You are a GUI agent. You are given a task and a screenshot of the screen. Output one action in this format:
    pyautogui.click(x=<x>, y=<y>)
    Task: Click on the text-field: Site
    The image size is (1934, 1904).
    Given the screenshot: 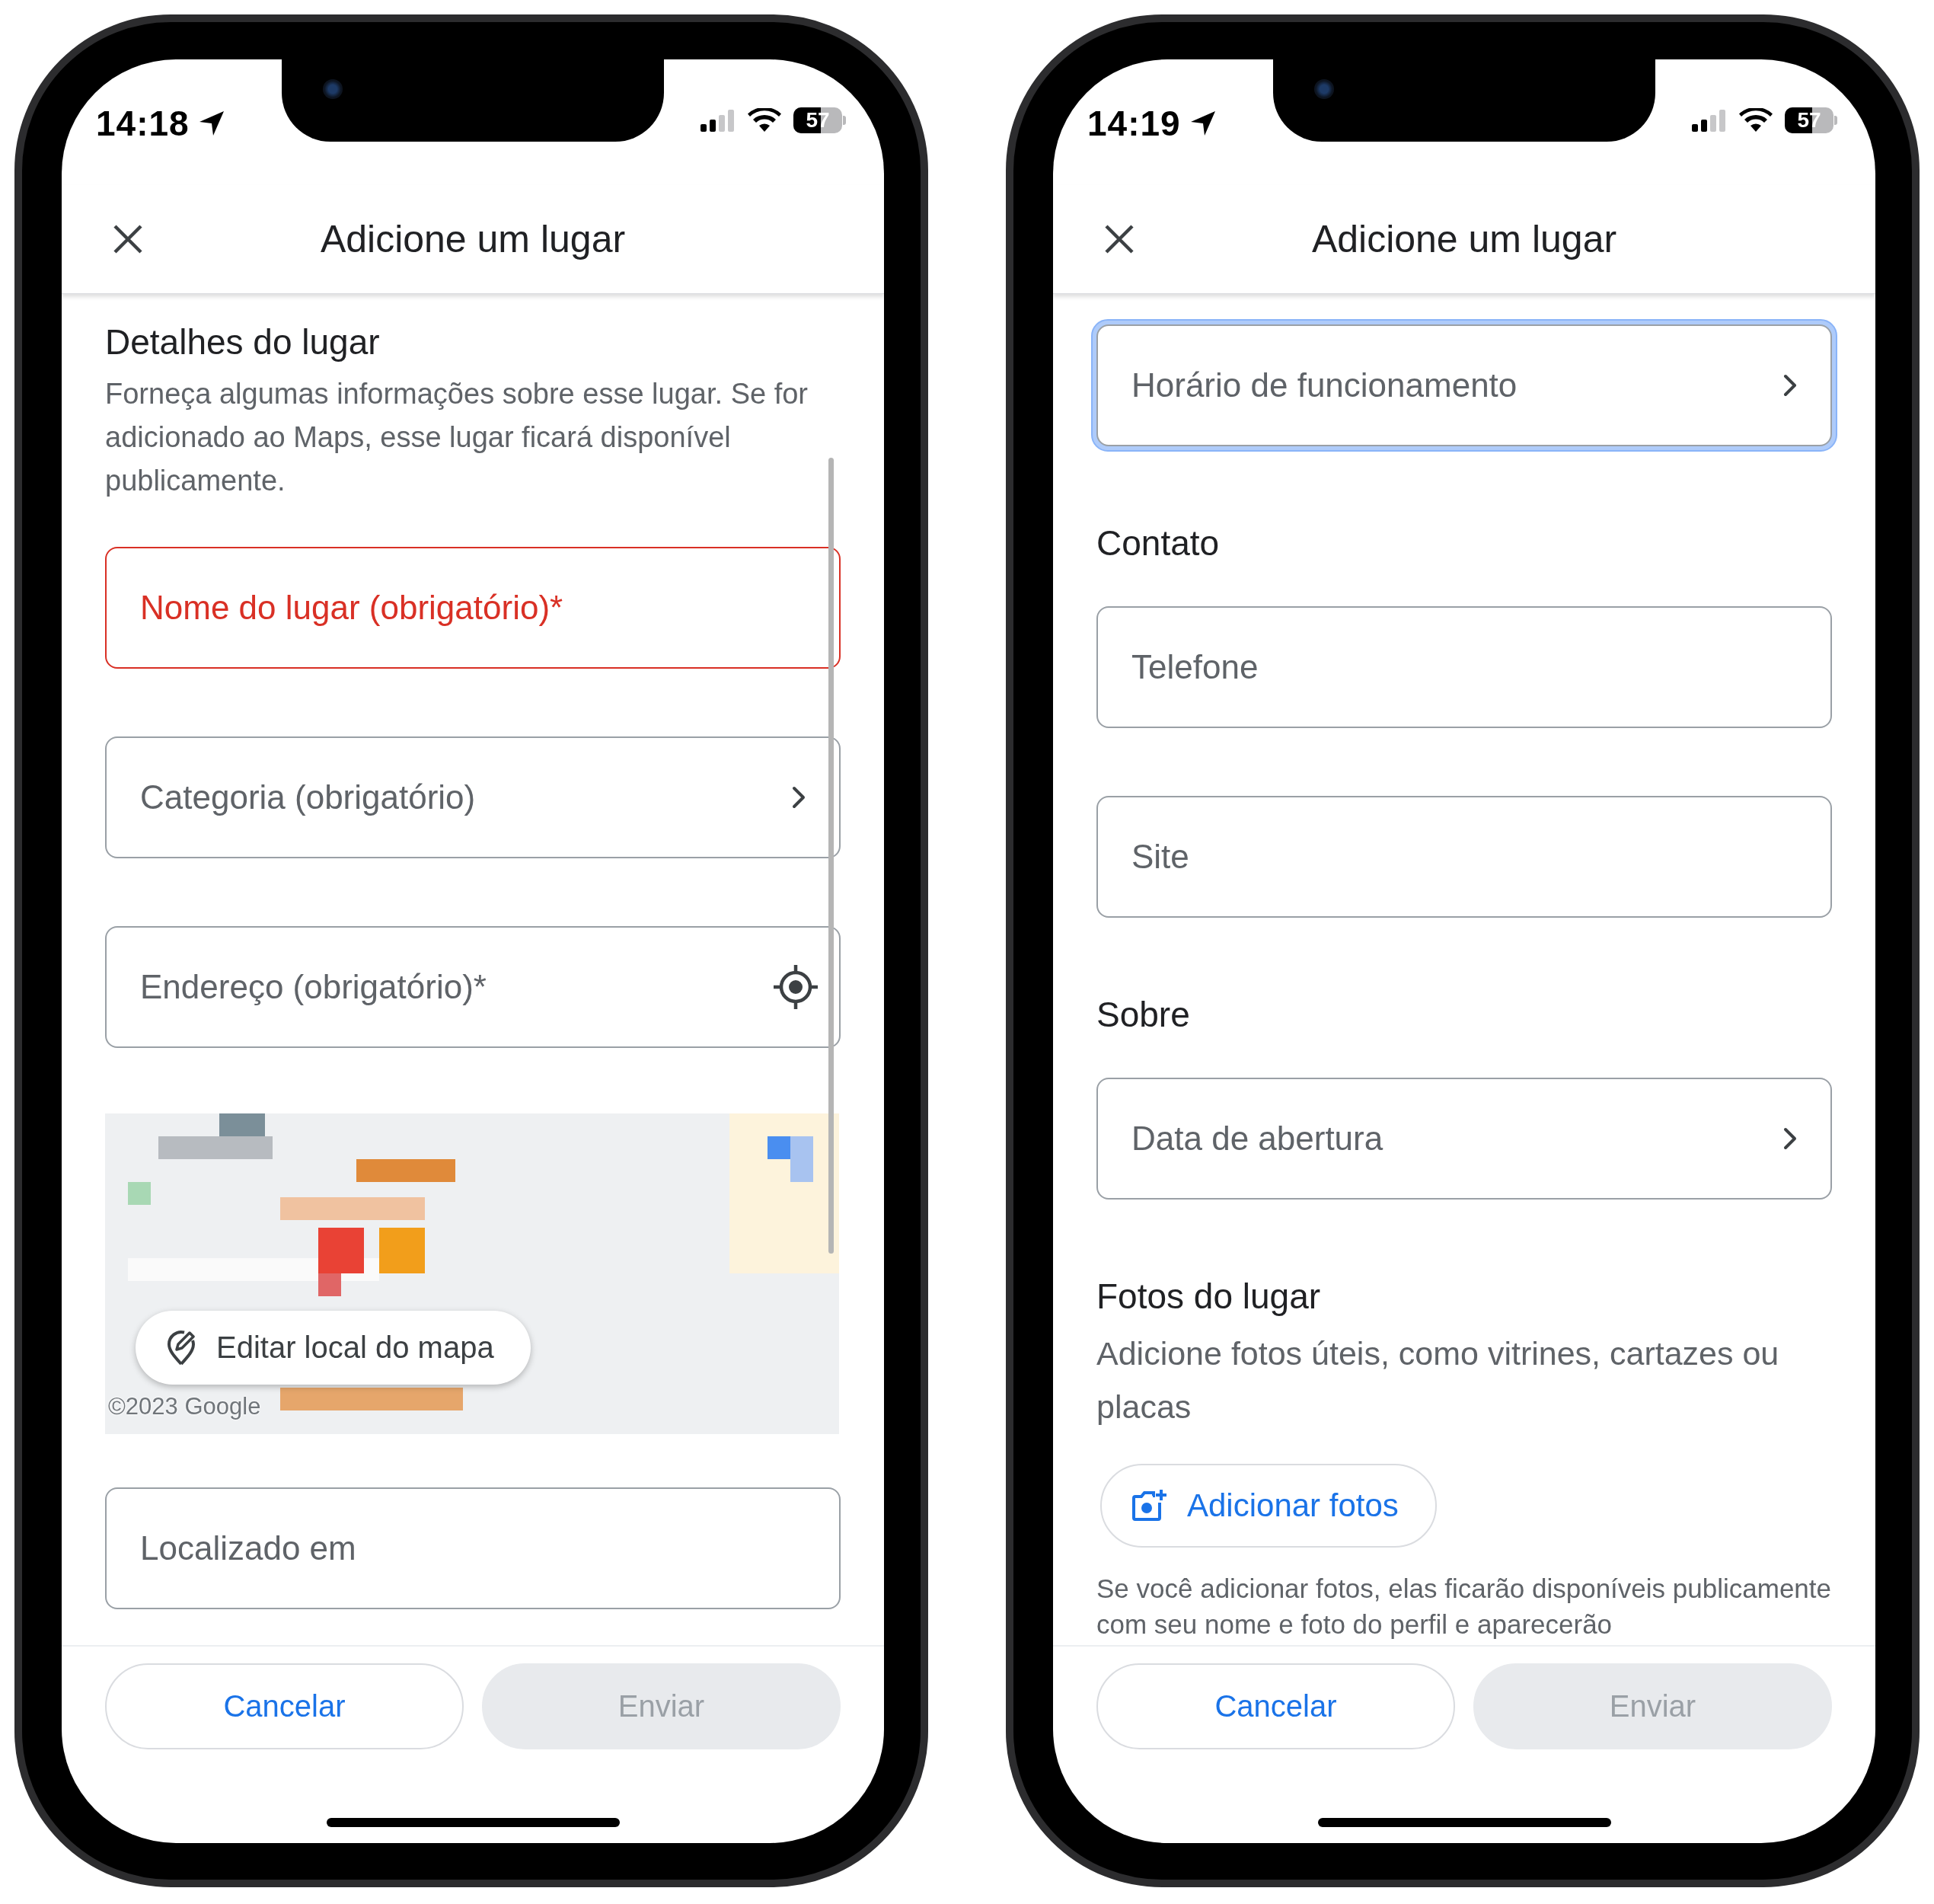 What is the action you would take?
    pyautogui.click(x=1464, y=857)
    